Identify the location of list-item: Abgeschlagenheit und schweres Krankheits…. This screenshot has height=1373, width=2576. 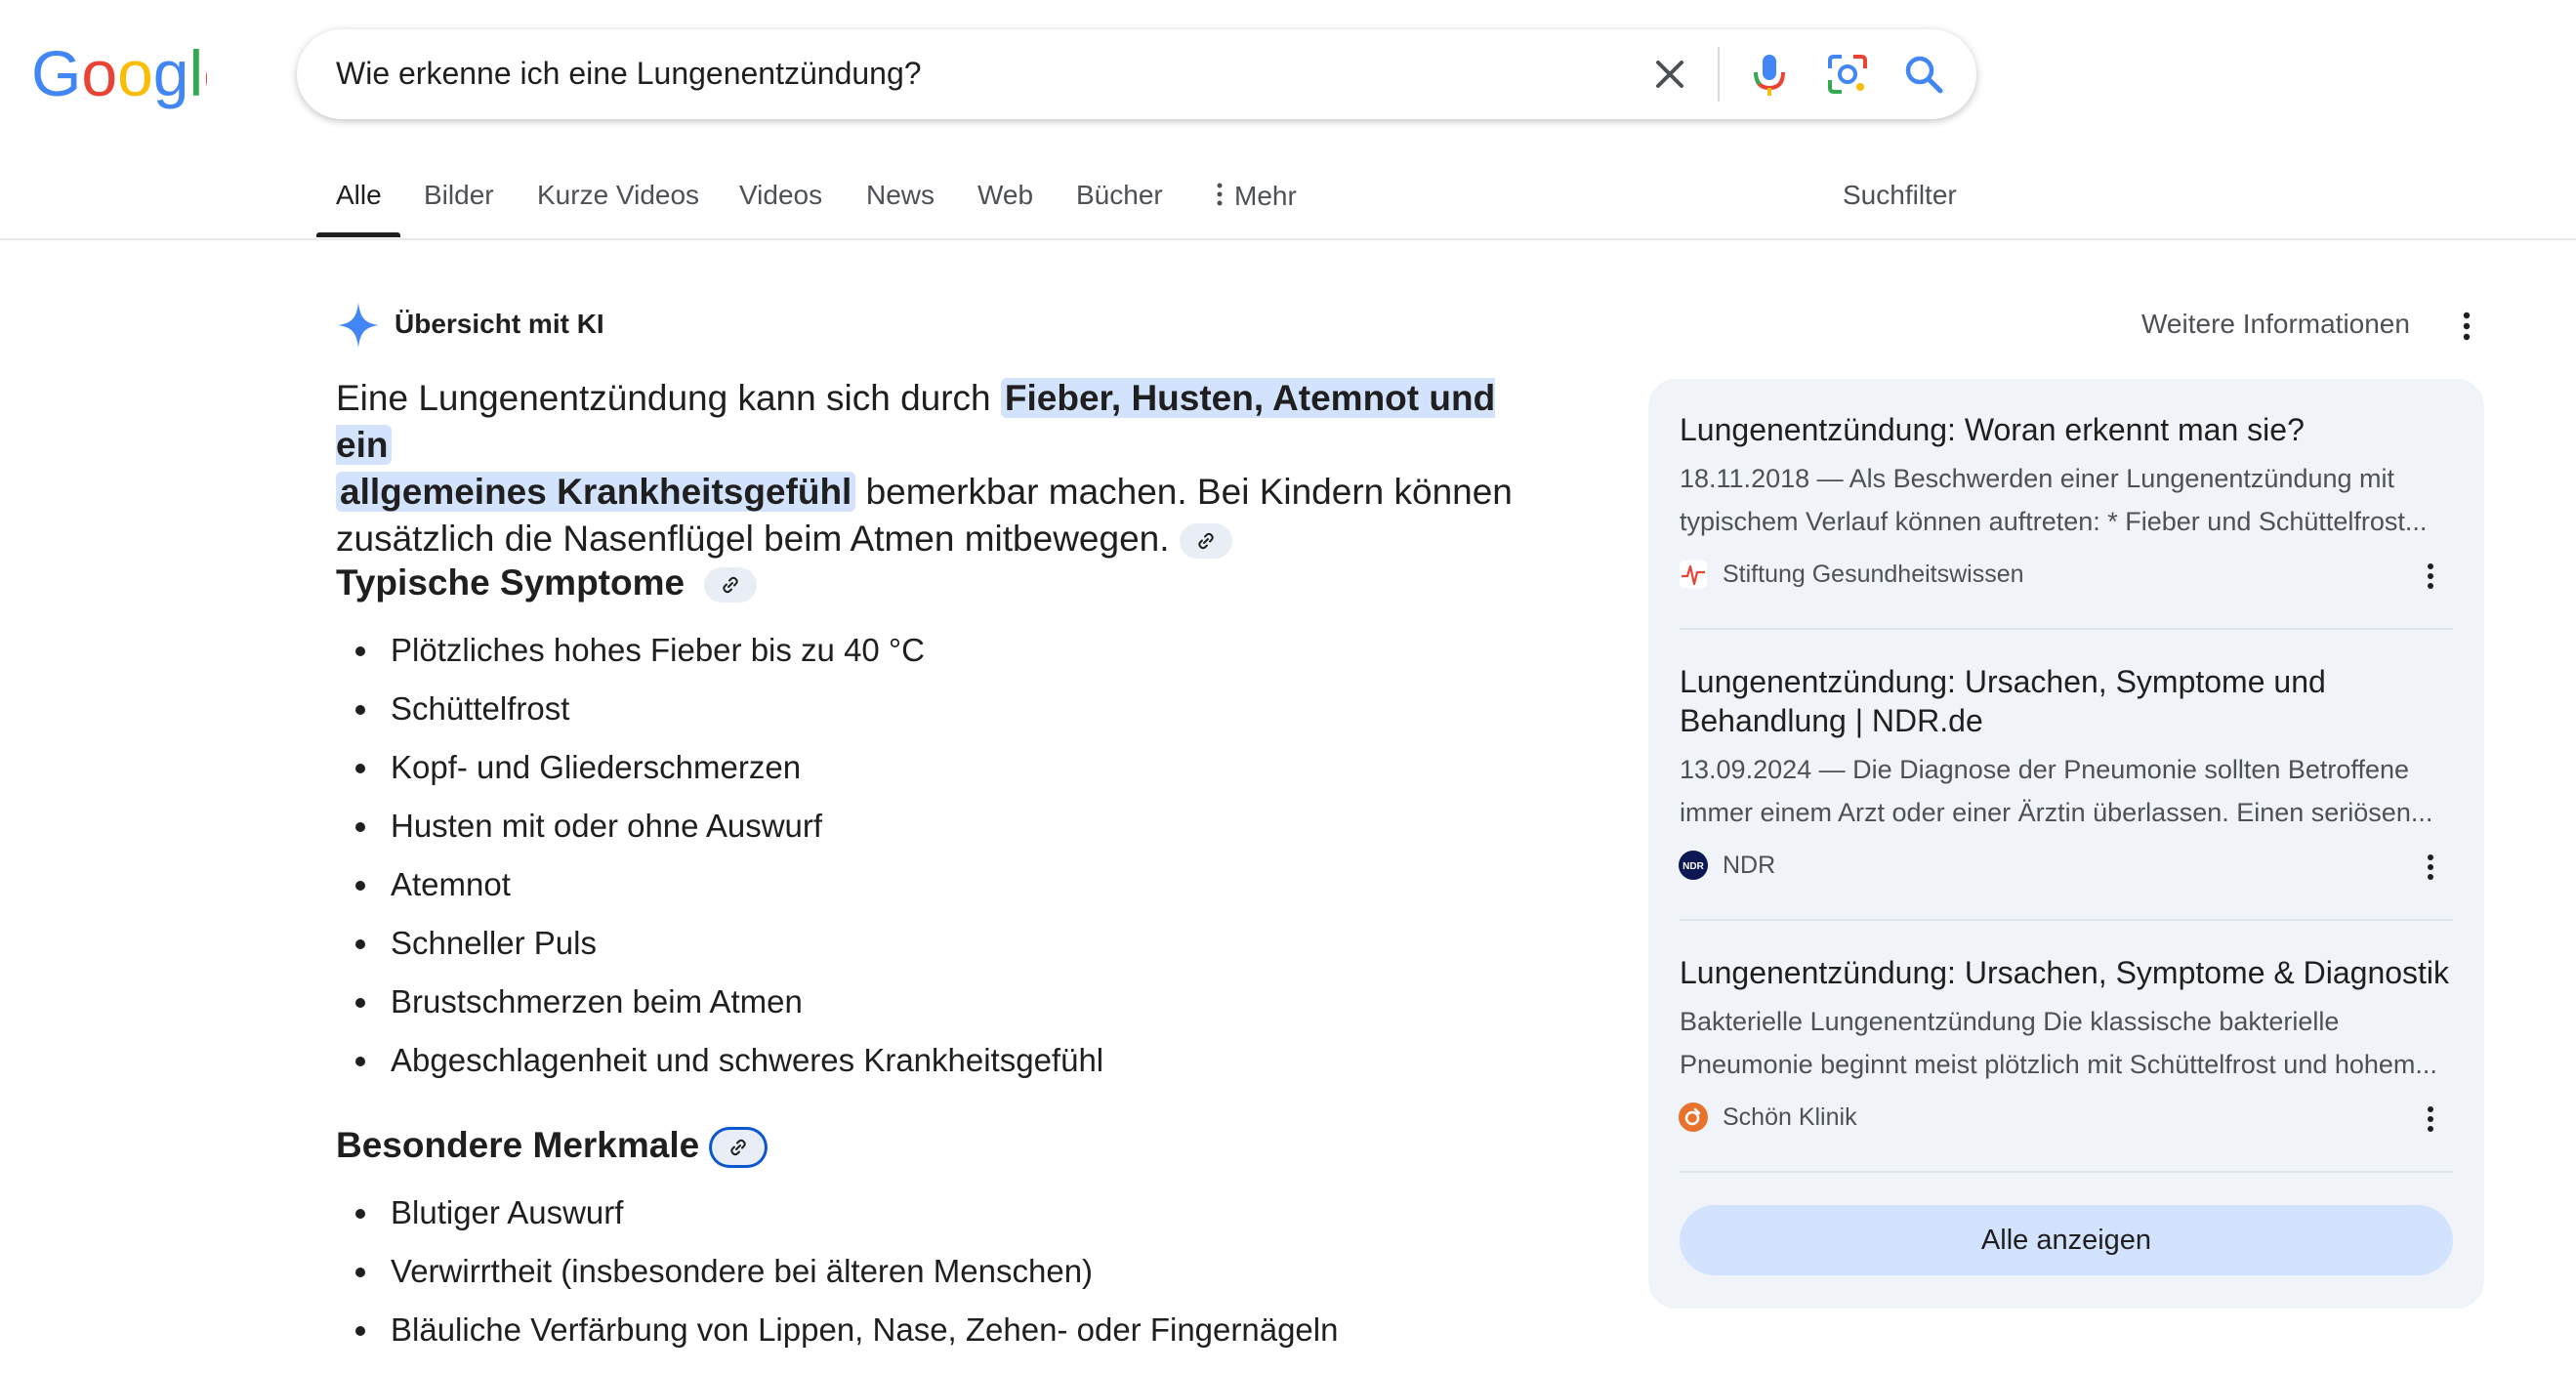
(747, 1060).